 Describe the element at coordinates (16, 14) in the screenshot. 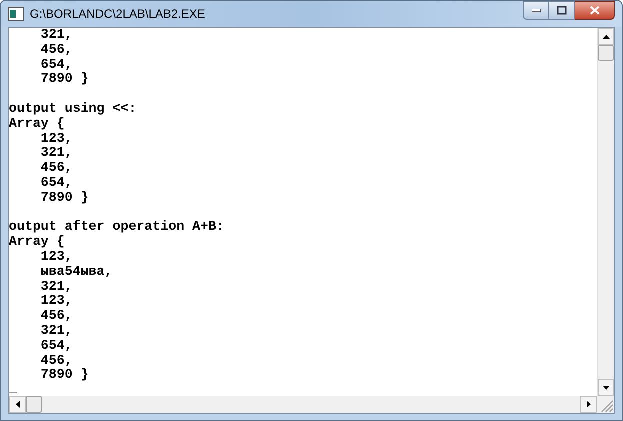

I see `console-app-icon` at that location.